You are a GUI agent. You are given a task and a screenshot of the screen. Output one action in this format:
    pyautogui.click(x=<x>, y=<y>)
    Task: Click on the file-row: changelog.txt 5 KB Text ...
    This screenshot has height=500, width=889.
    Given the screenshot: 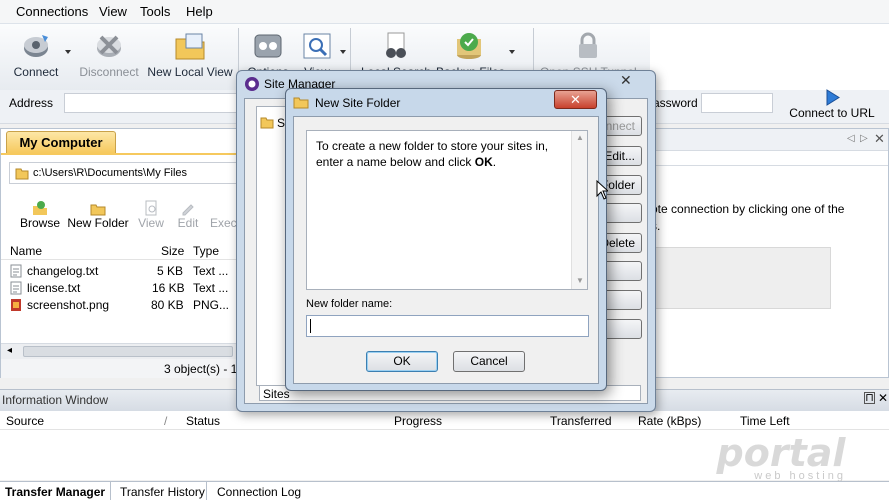 What is the action you would take?
    pyautogui.click(x=124, y=271)
    